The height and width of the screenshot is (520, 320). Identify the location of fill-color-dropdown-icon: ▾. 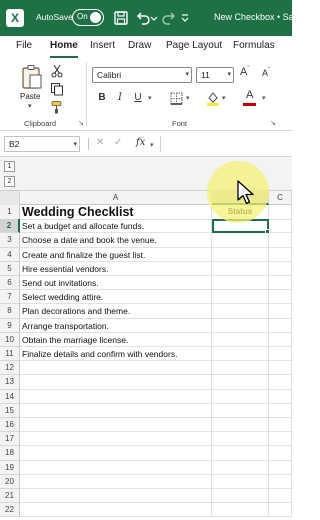
(224, 98).